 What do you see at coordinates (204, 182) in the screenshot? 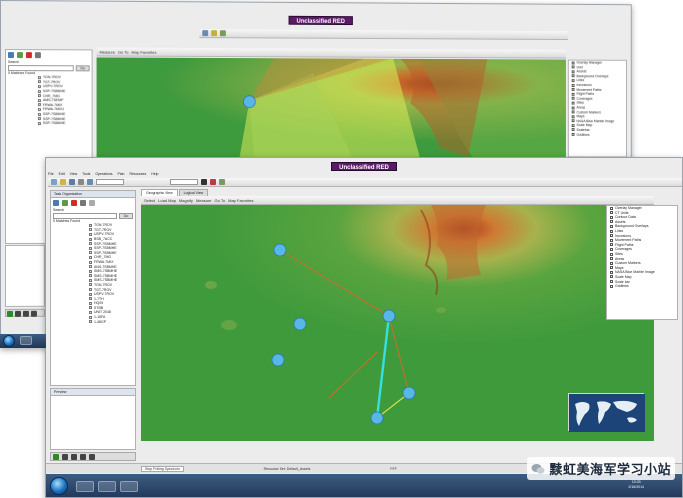
I see `crosshair-icon` at bounding box center [204, 182].